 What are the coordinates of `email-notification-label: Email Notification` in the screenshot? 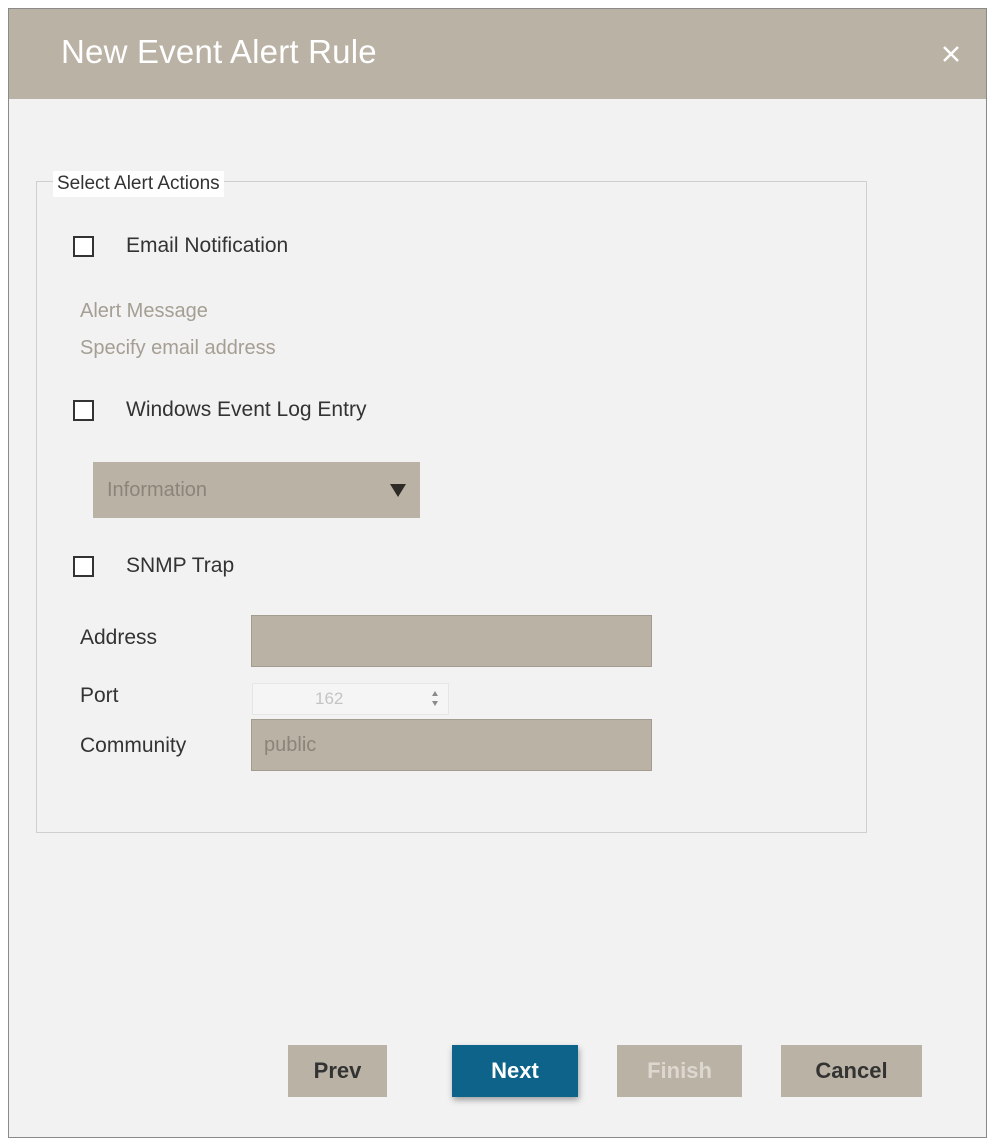 It's located at (207, 245).